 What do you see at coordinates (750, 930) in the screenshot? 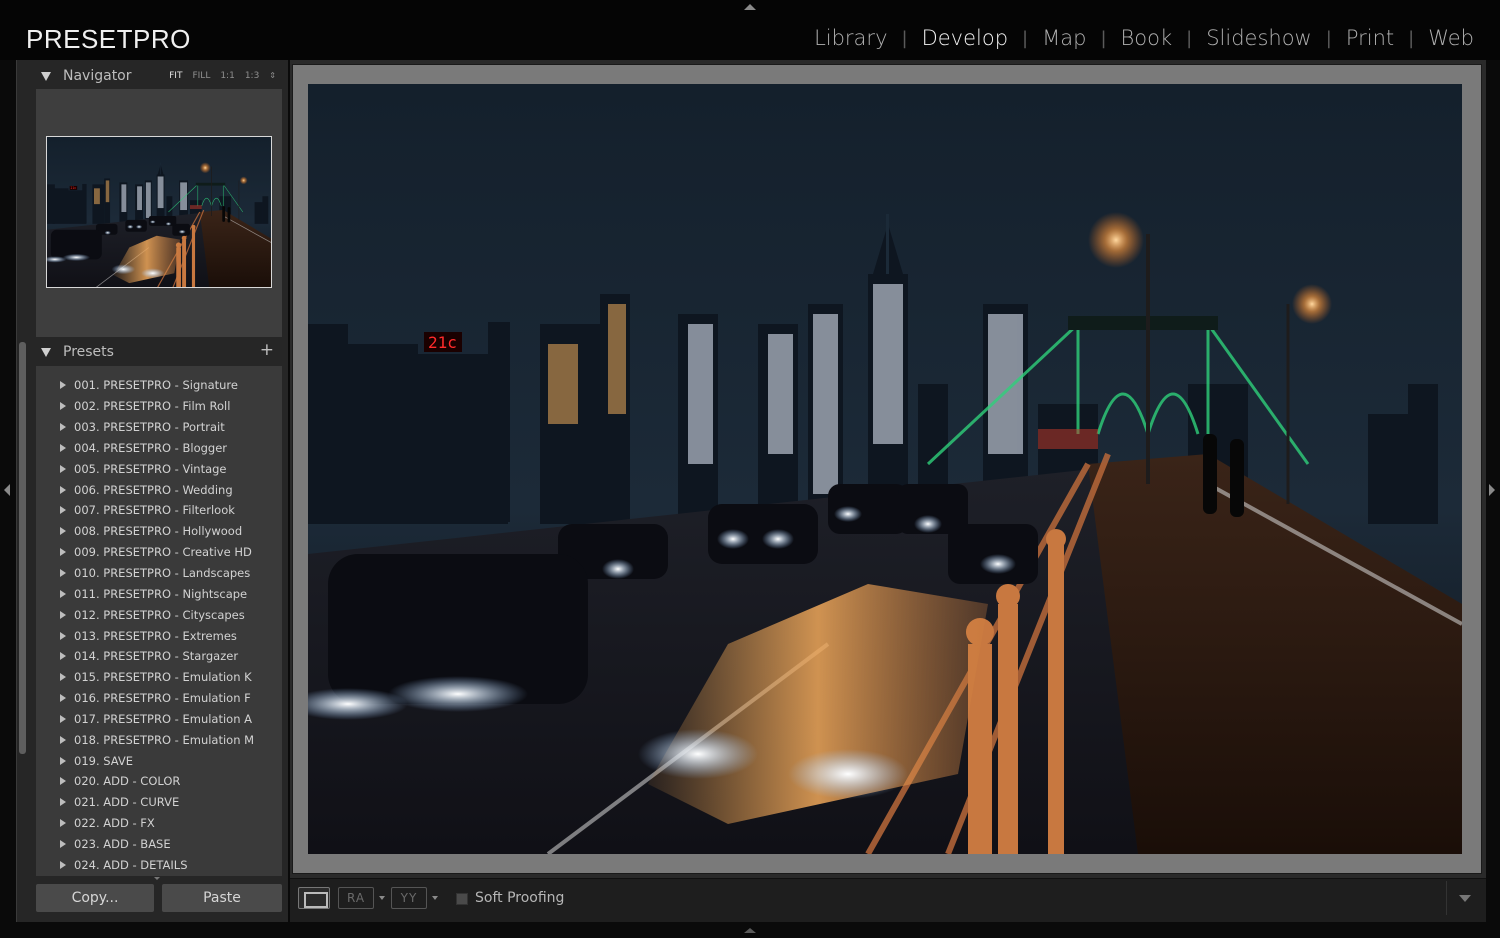
I see `filmstrip-toggle-icon` at bounding box center [750, 930].